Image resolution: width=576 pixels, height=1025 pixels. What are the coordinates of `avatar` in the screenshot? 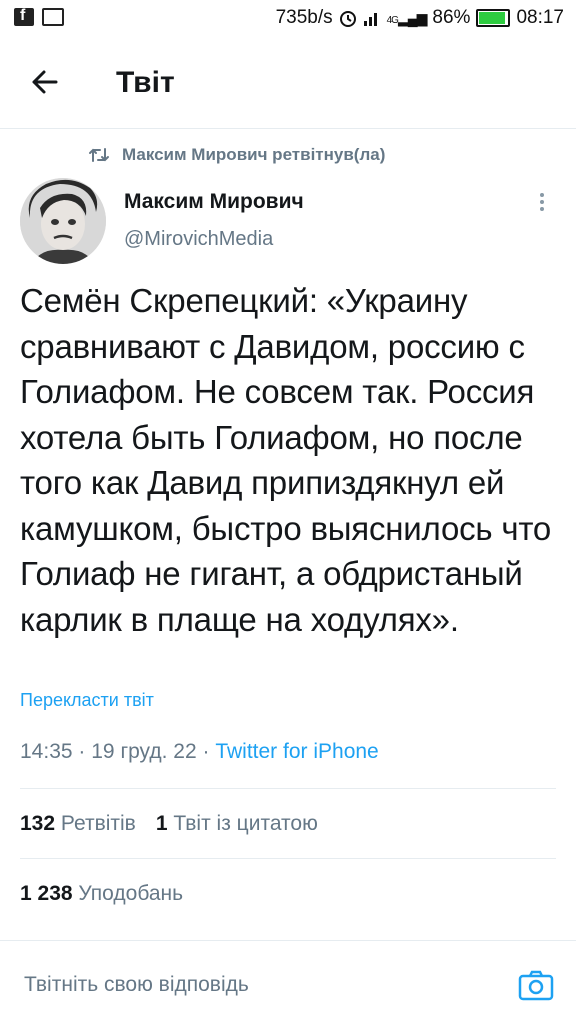 It's located at (63, 221).